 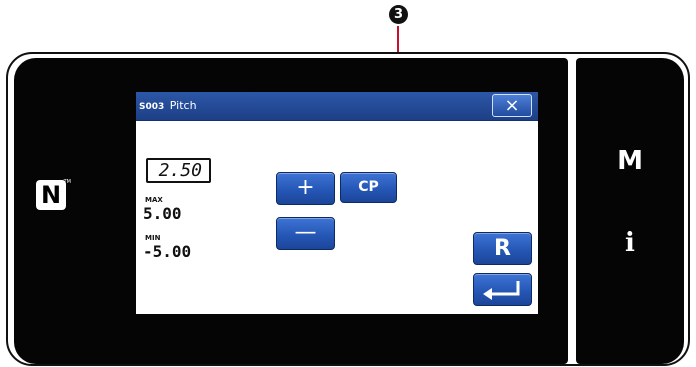 I want to click on dialog-titlebar: S003 Pitch ×, so click(x=337, y=106).